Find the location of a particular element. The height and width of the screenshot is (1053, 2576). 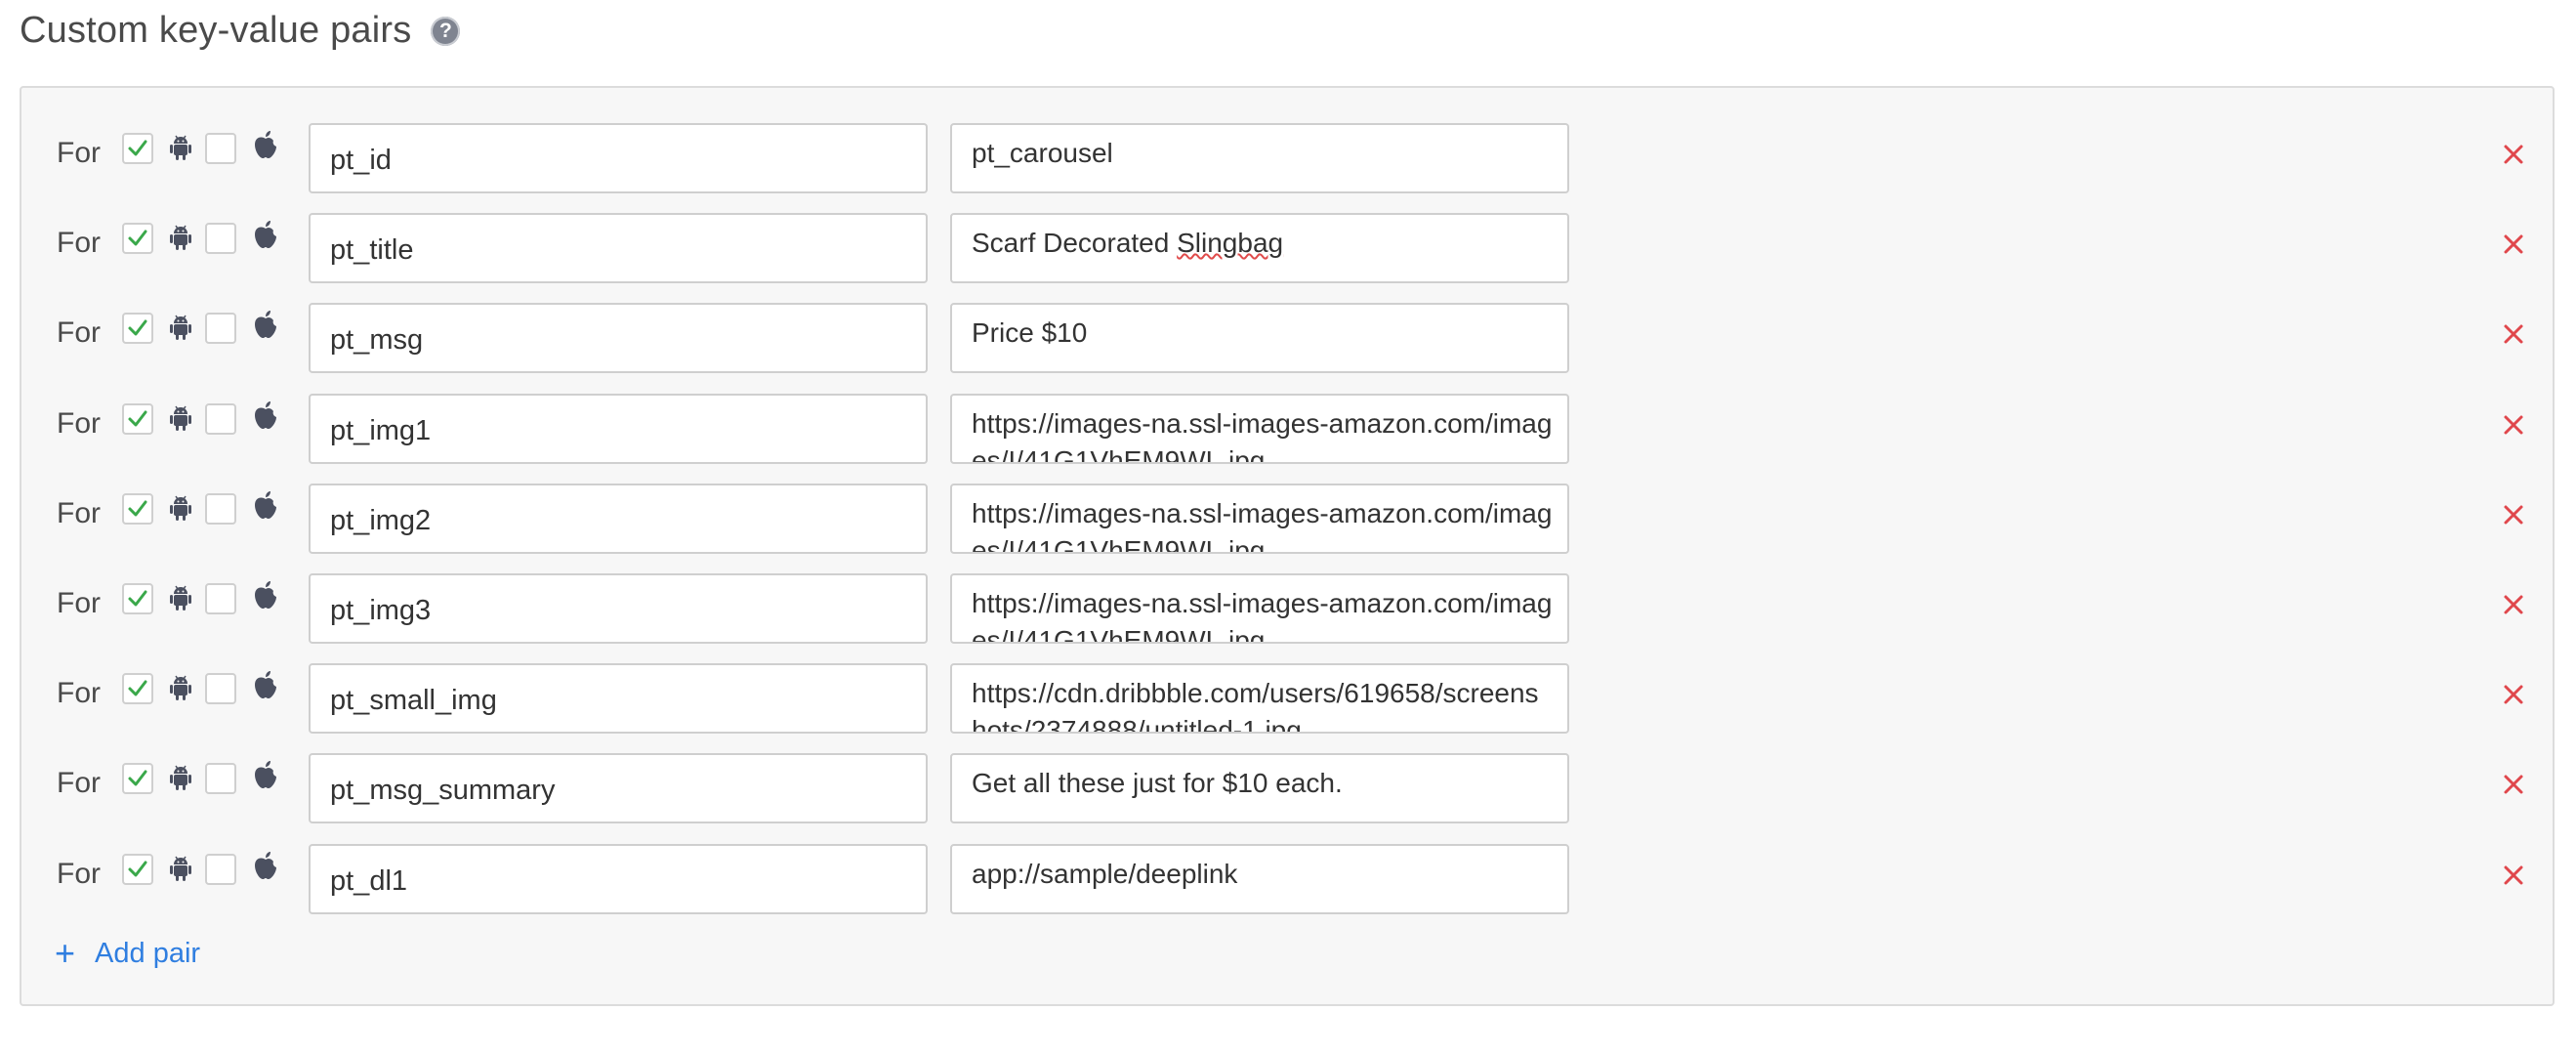

value-input-value: Get all these just for $10 each. is located at coordinates (1157, 783).